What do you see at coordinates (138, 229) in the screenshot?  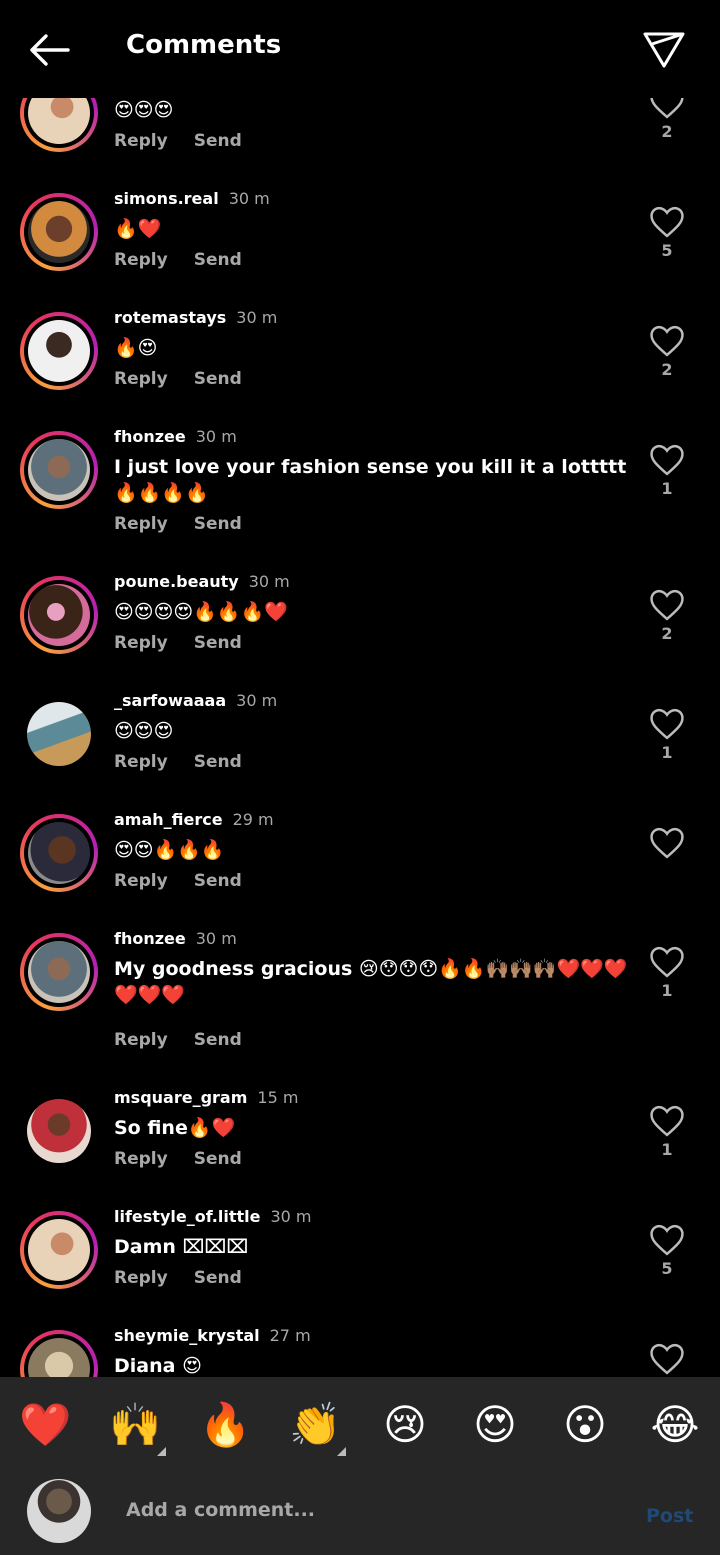 I see `comment-text: 🔥❤️` at bounding box center [138, 229].